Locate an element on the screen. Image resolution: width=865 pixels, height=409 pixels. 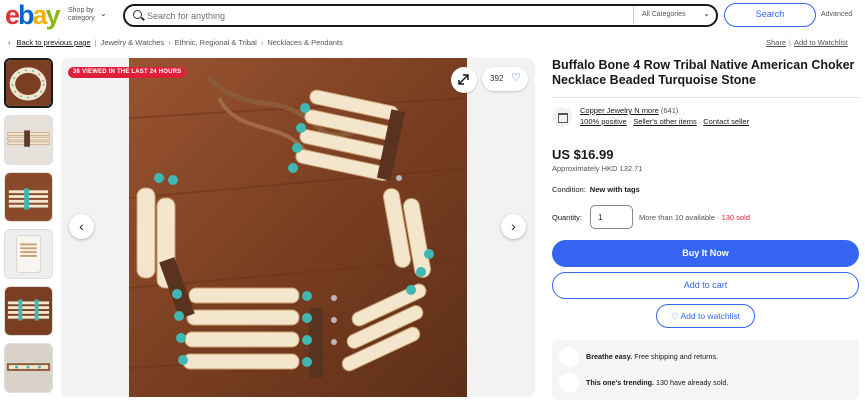
search-button: Search is located at coordinates (770, 15).